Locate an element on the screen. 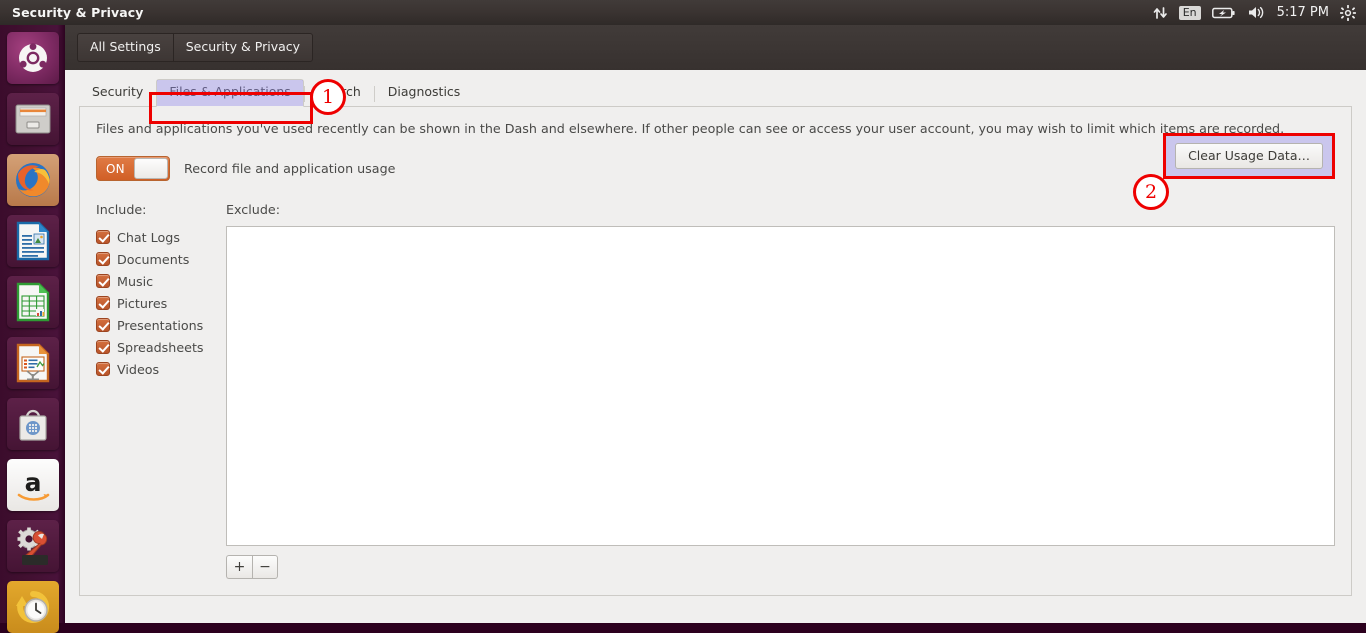  launcher-item-files is located at coordinates (32, 119).